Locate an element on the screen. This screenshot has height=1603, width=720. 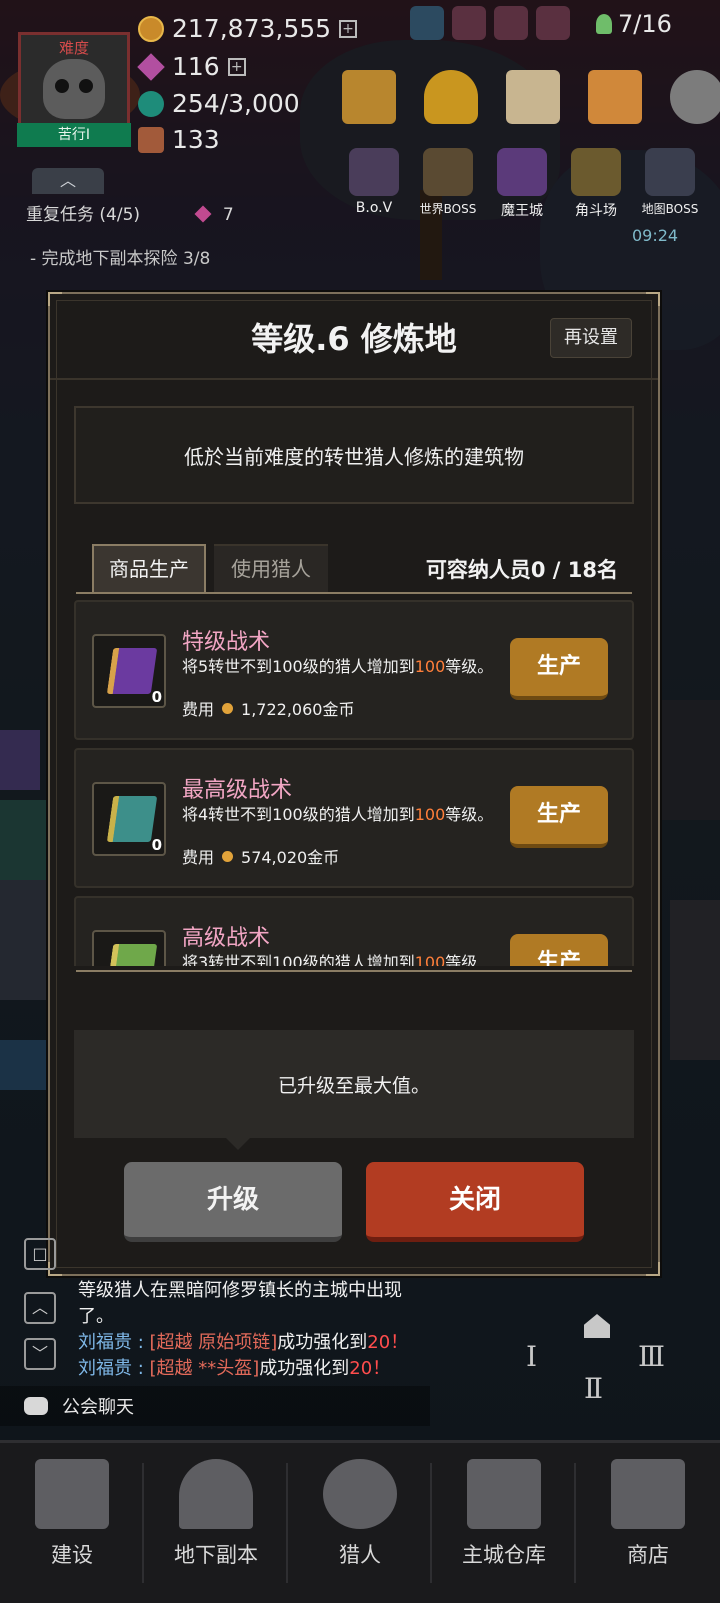
boss-label: 世界BOSS is located at coordinates (448, 209).